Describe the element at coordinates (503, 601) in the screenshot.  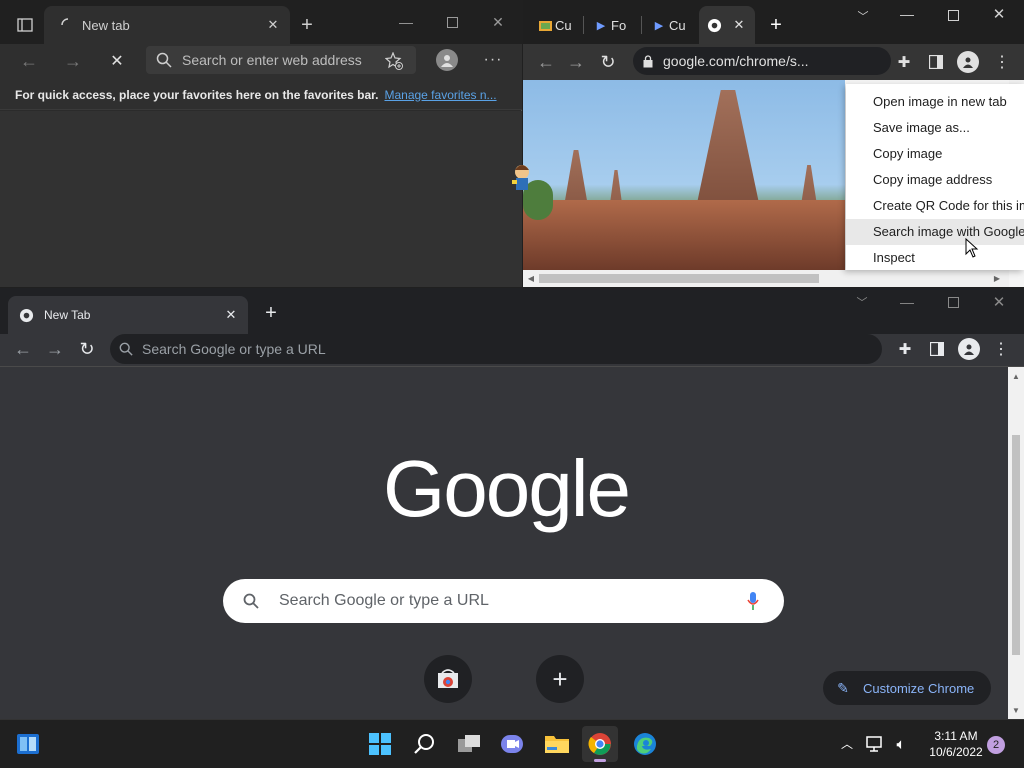
I see `google-search-box: Search Google or type a URL` at that location.